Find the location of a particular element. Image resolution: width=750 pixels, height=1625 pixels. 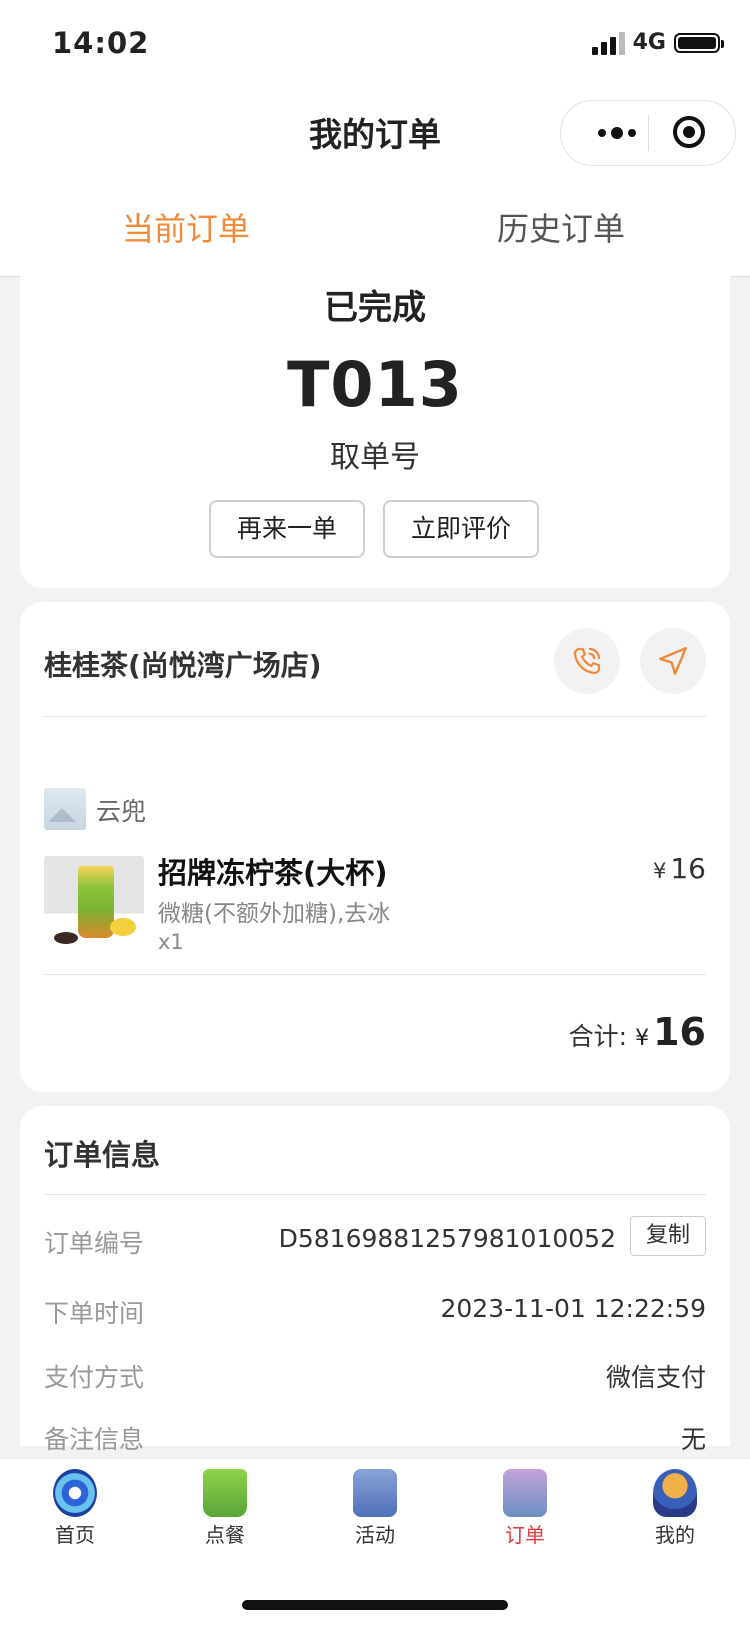

order-number-value: D58169881257981010052 is located at coordinates (447, 1238).